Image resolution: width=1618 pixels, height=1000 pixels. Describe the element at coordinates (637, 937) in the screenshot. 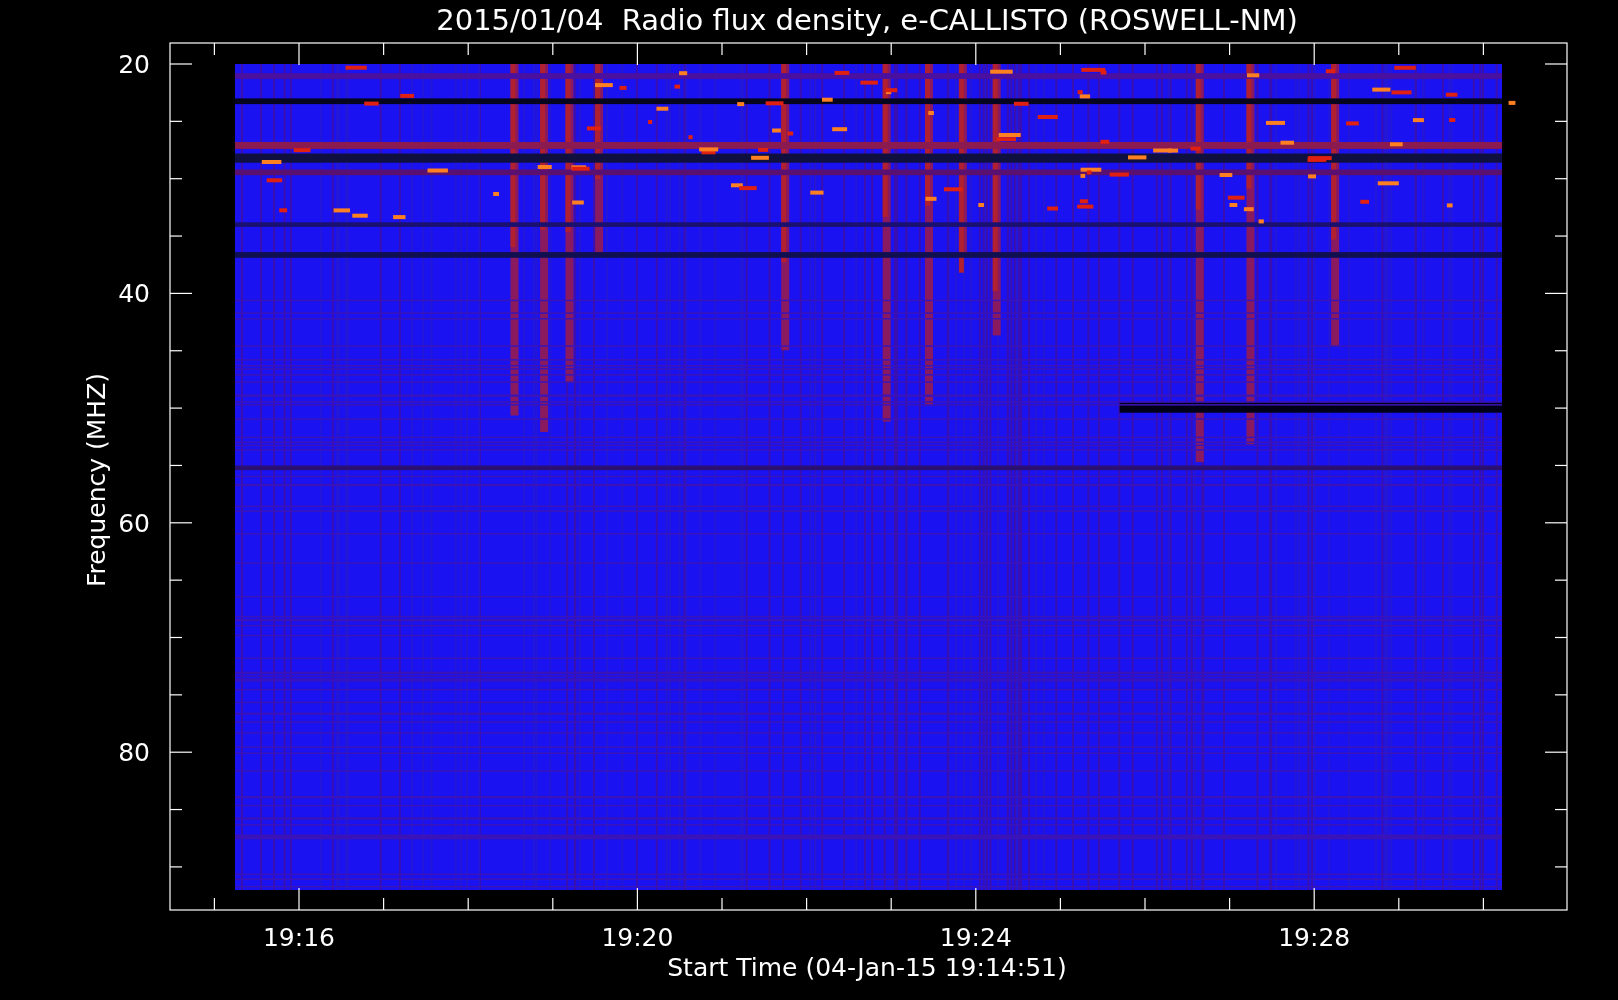

I see `axis-tick-label: 19:20` at that location.